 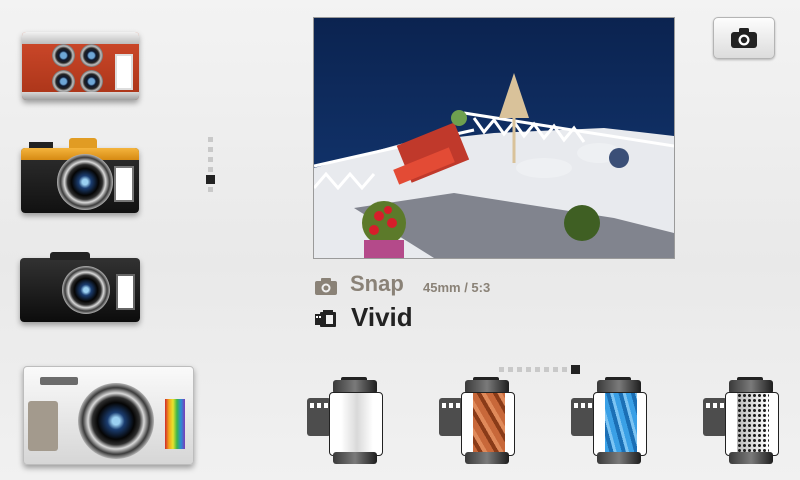 I want to click on film-icon, so click(x=325, y=318).